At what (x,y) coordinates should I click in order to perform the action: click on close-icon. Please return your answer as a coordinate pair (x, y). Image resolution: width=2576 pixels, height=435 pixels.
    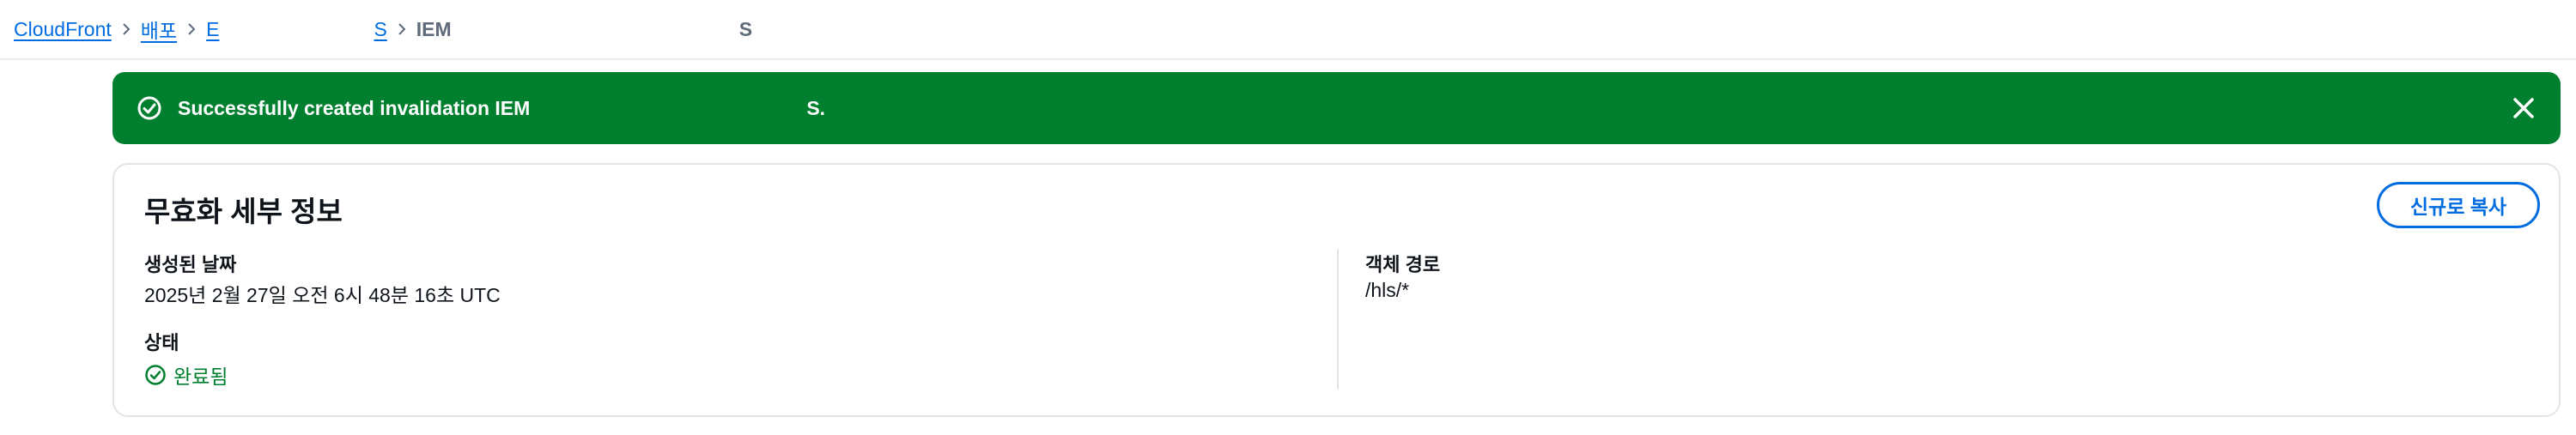
    Looking at the image, I should click on (2524, 108).